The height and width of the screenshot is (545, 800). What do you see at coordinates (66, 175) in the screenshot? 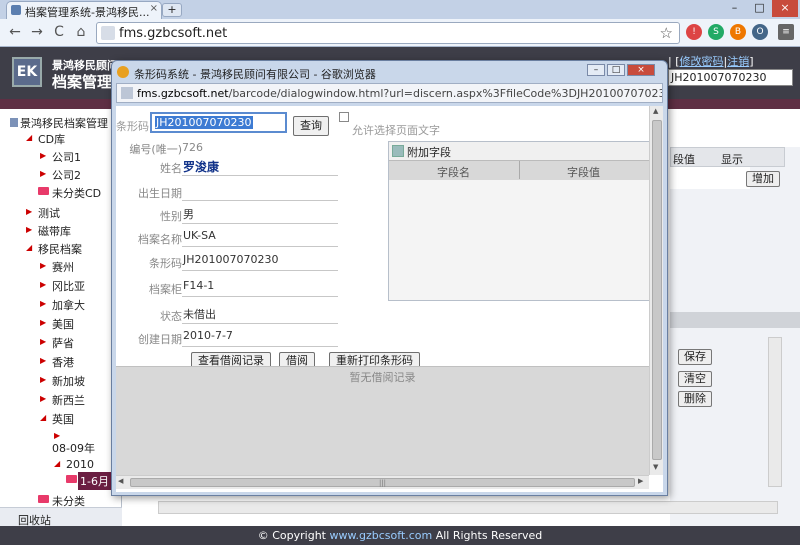
I see `tree-item-company2: 公司2` at bounding box center [66, 175].